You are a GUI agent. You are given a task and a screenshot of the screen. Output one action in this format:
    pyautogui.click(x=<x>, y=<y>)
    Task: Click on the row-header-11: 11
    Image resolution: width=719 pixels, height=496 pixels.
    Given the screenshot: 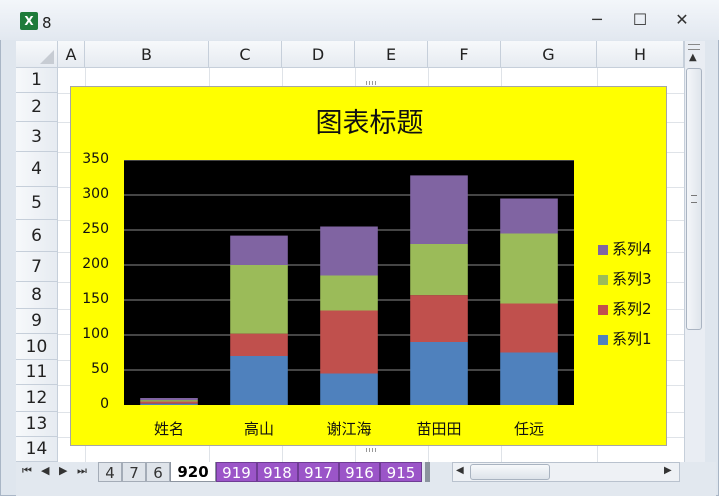 What is the action you would take?
    pyautogui.click(x=37, y=372)
    